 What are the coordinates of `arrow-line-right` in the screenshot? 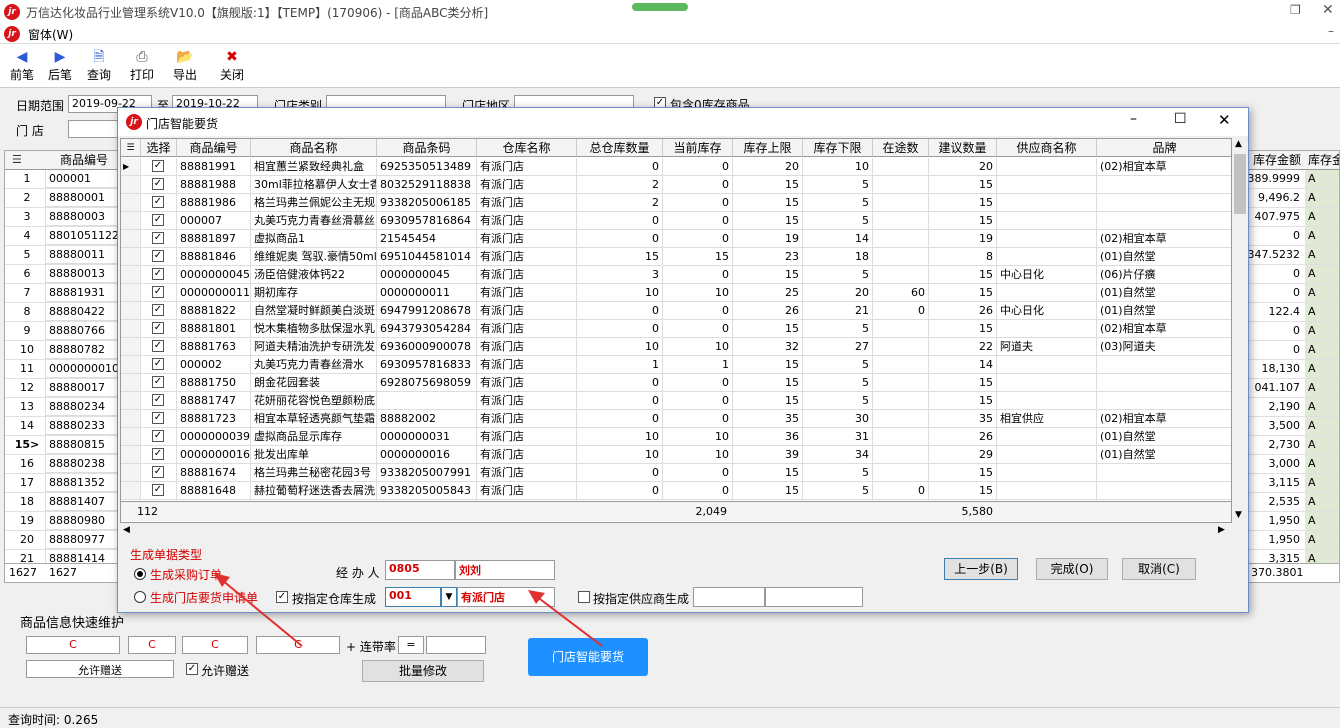 It's located at (569, 621).